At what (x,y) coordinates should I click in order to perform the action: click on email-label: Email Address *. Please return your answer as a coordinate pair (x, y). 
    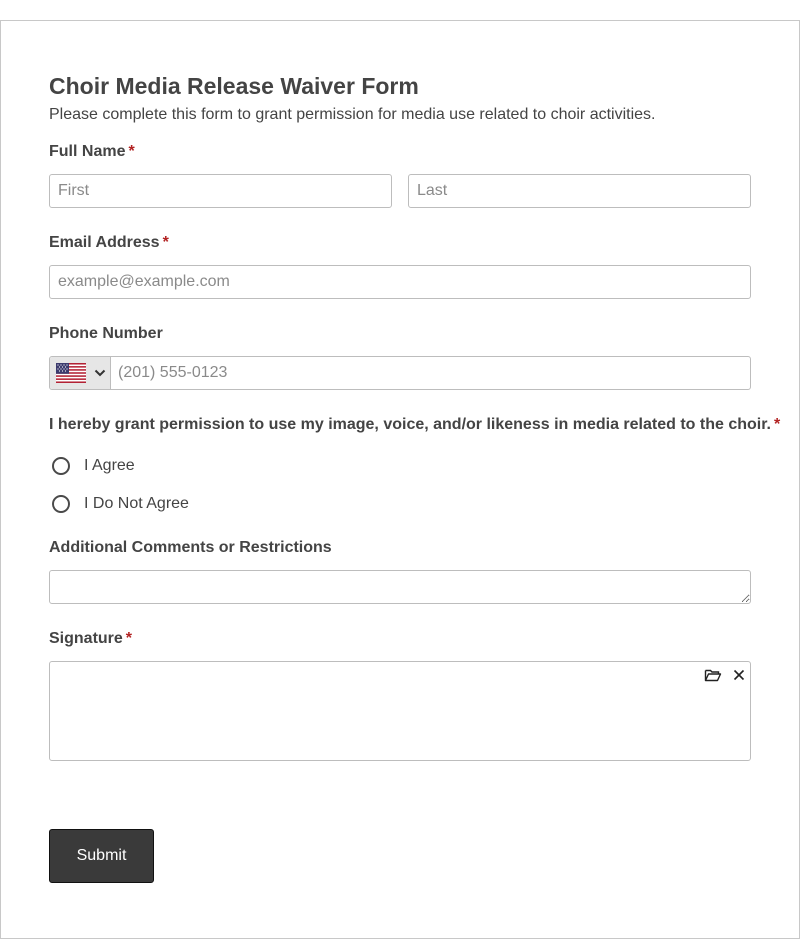
    Looking at the image, I should click on (109, 243).